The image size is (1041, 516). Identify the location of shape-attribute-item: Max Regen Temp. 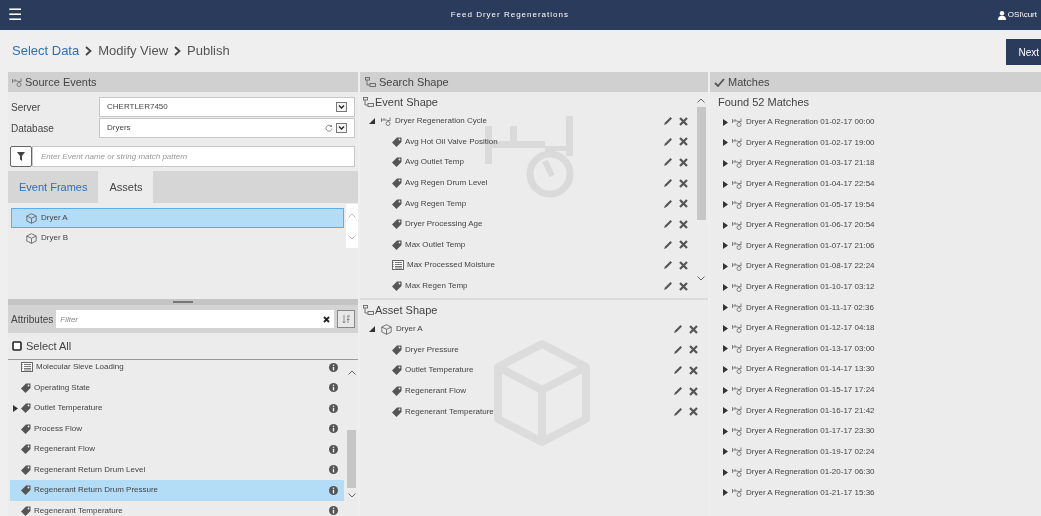
(531, 286).